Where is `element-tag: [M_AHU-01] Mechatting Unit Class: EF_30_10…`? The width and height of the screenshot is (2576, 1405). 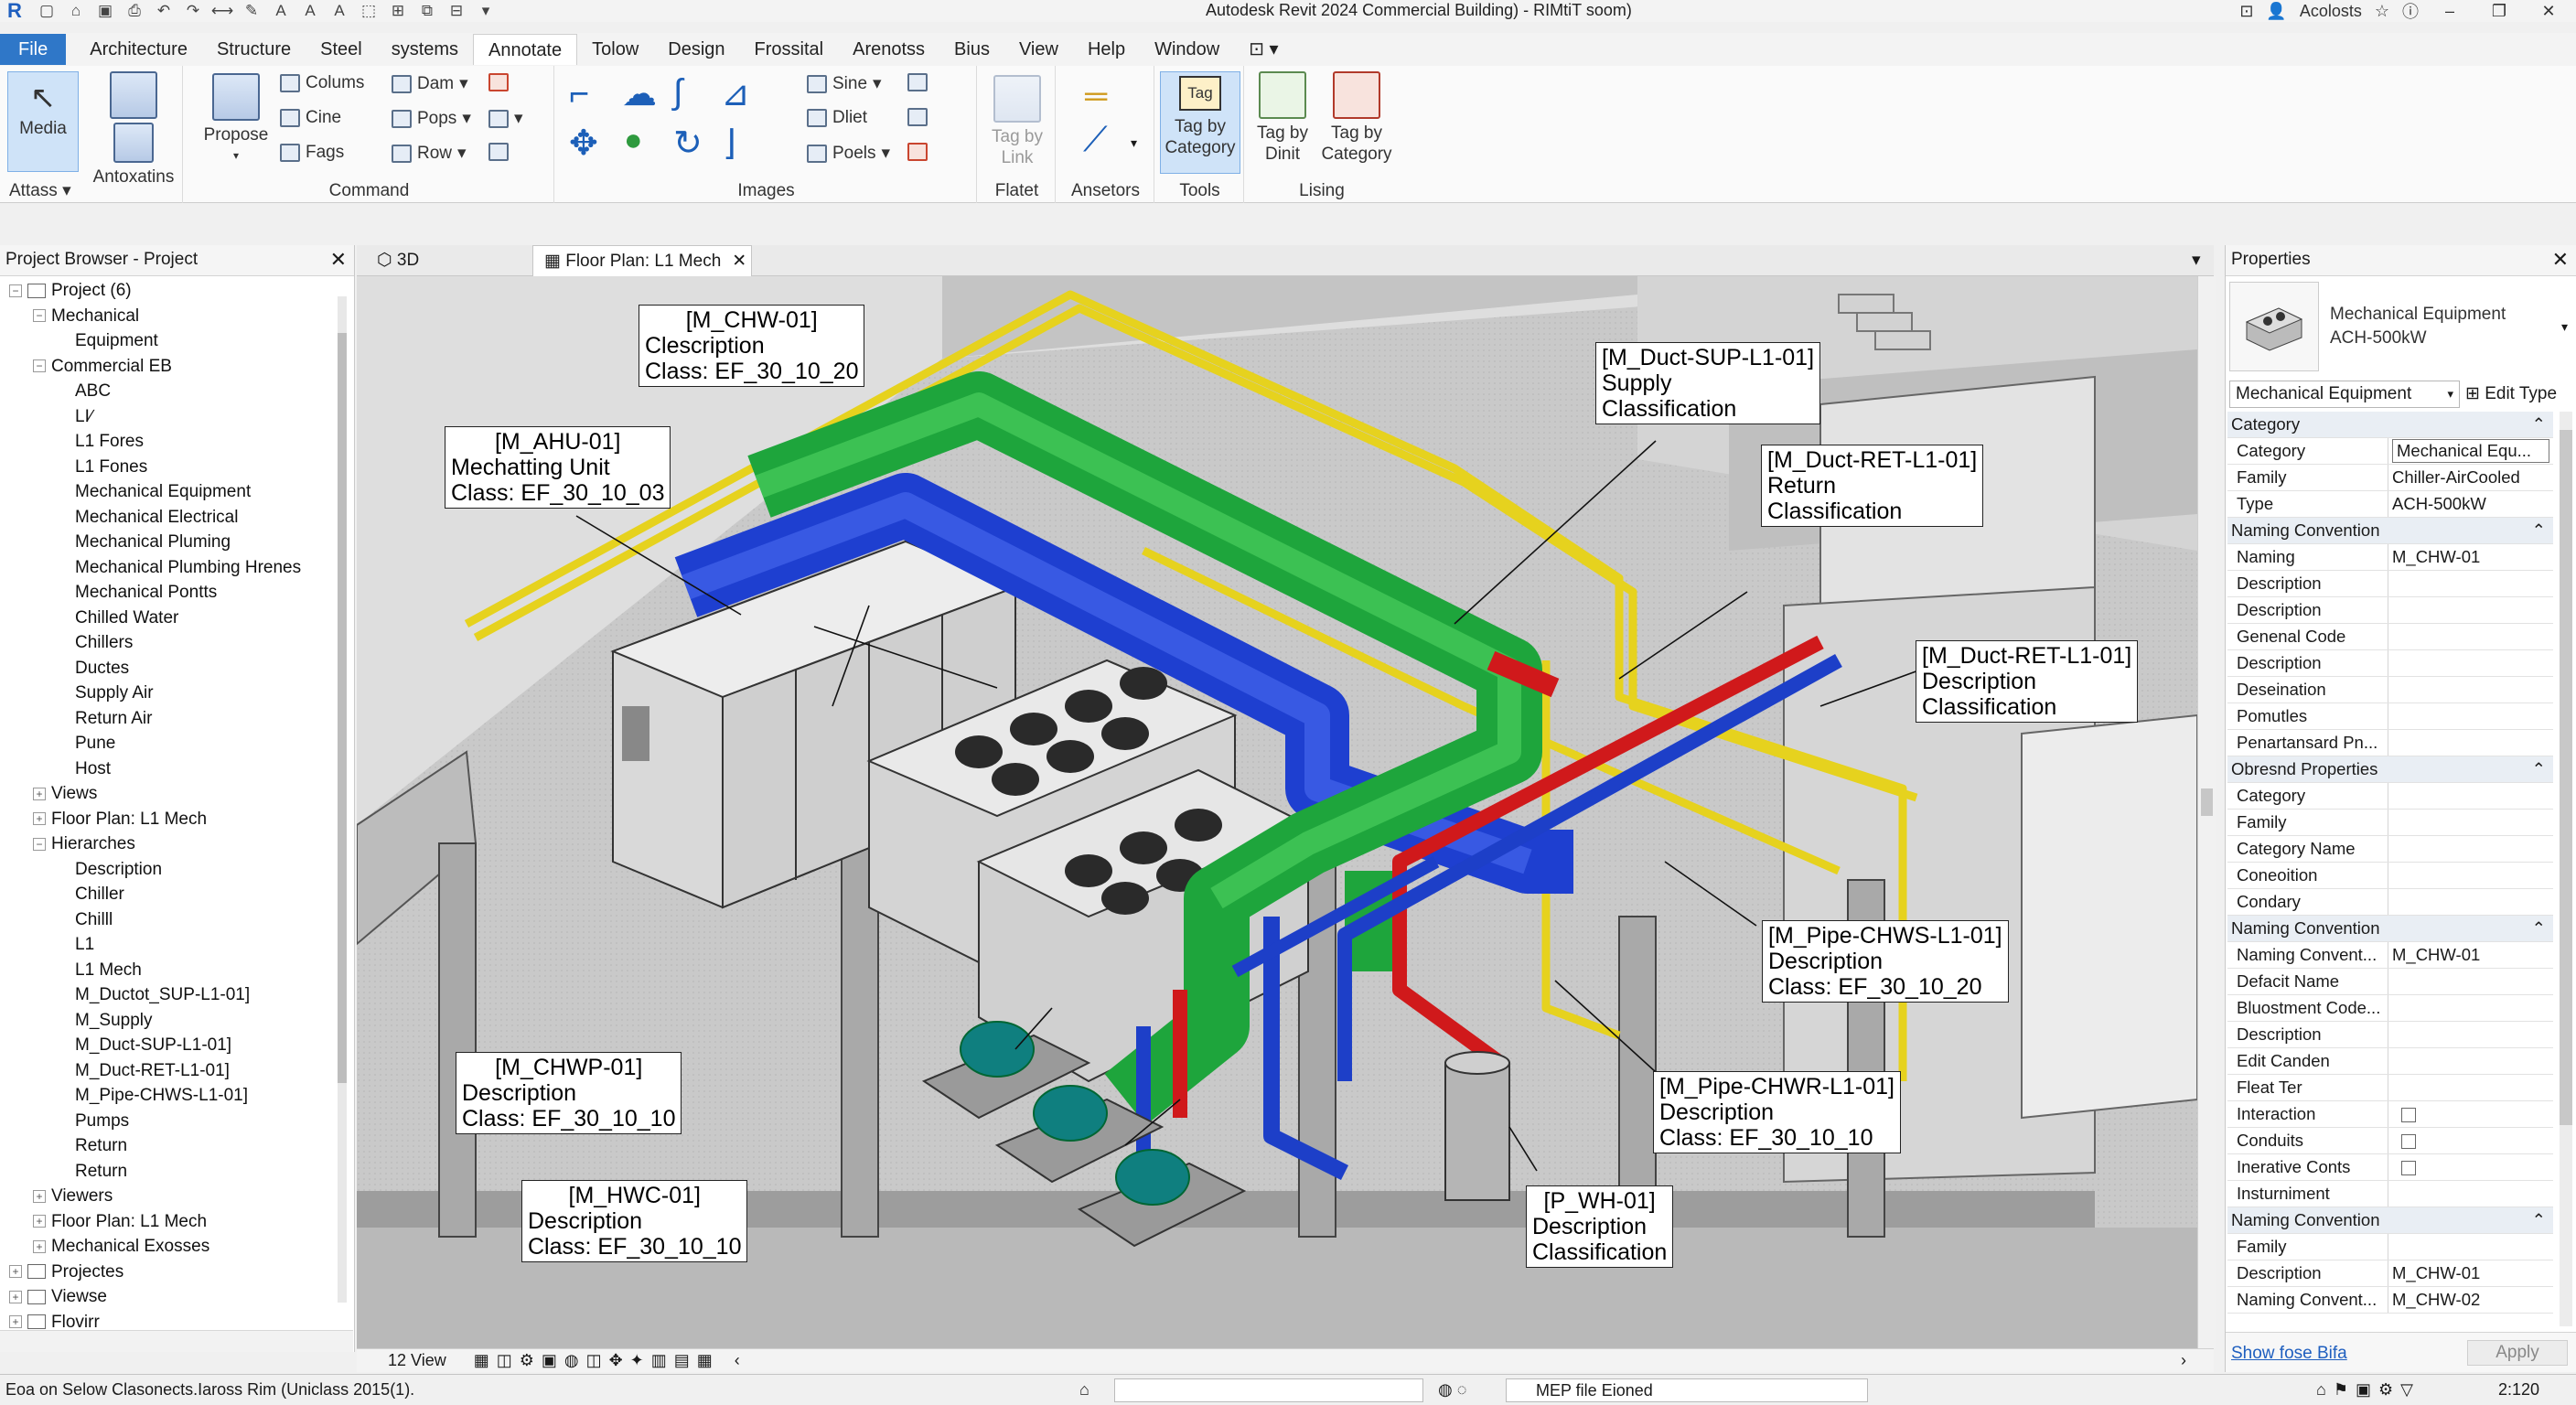
element-tag: [M_AHU-01] Mechatting Unit Class: EF_30_10… is located at coordinates (558, 467).